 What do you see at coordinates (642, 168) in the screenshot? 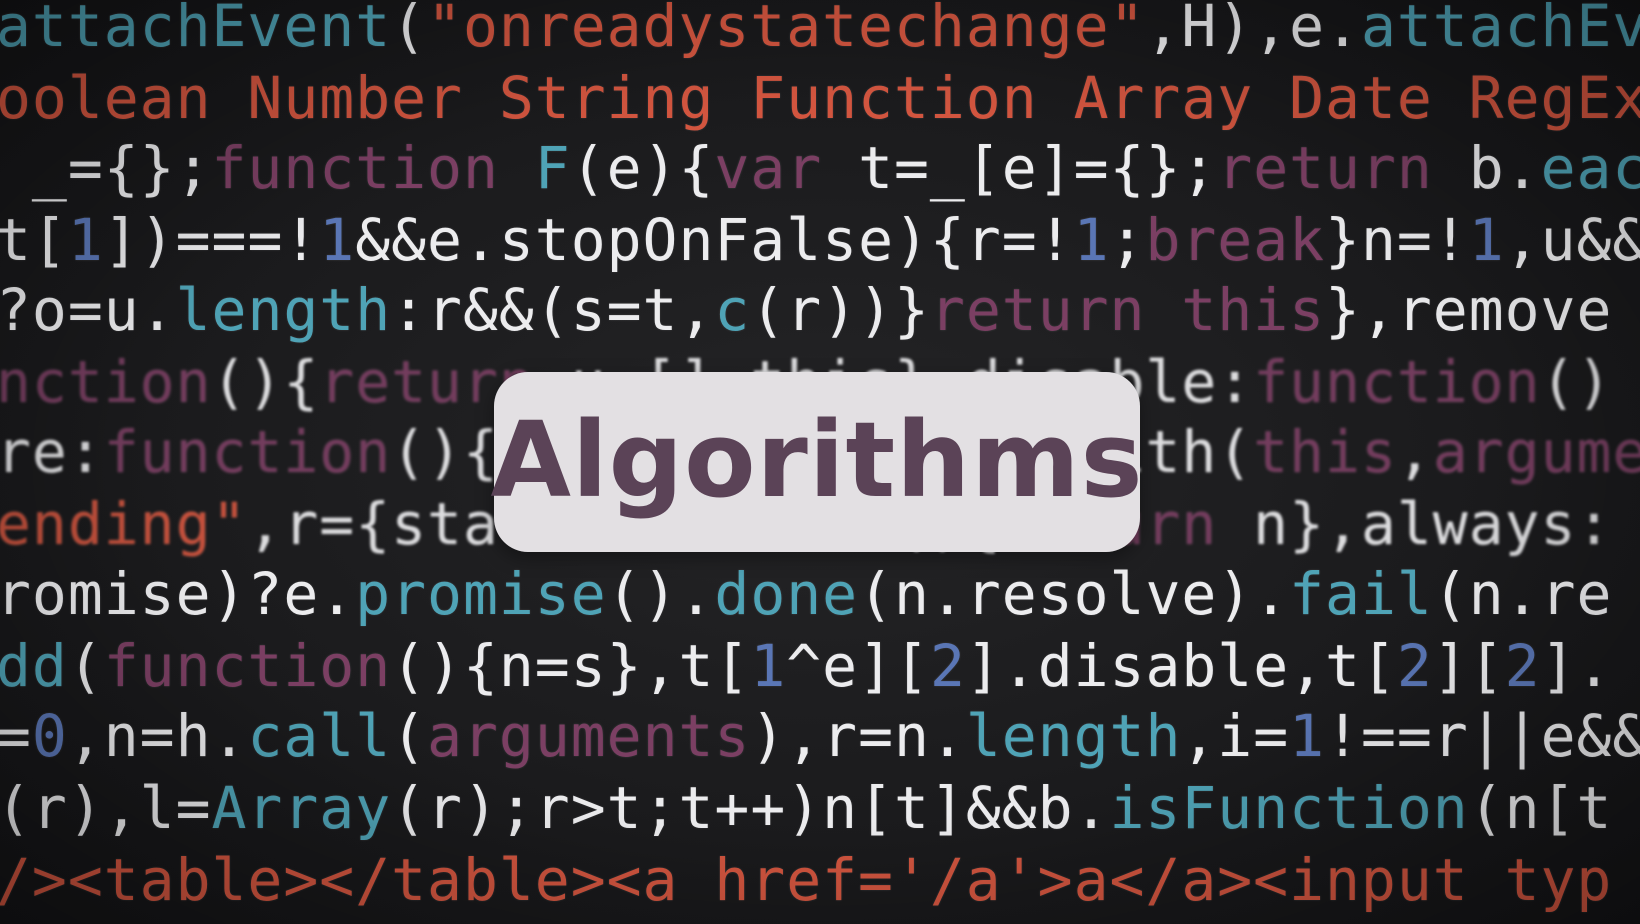
I see `code-token: (e){` at bounding box center [642, 168].